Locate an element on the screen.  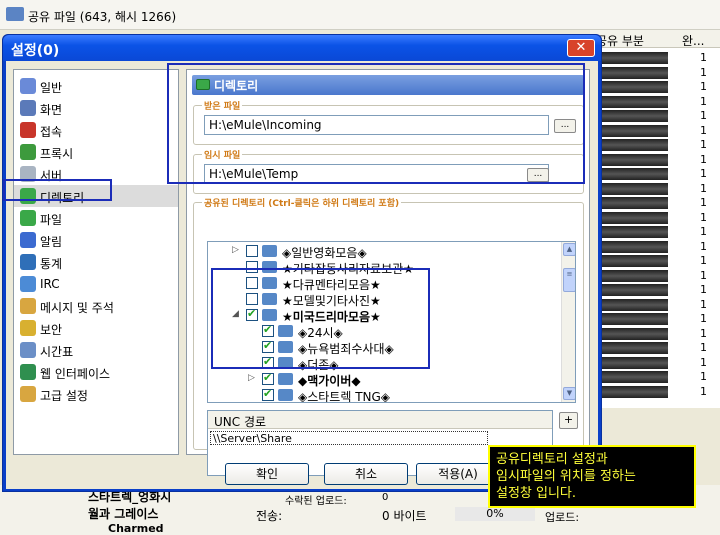
tree-scrollbar: ▲ ≡ ▼ is located at coordinates (568, 322).